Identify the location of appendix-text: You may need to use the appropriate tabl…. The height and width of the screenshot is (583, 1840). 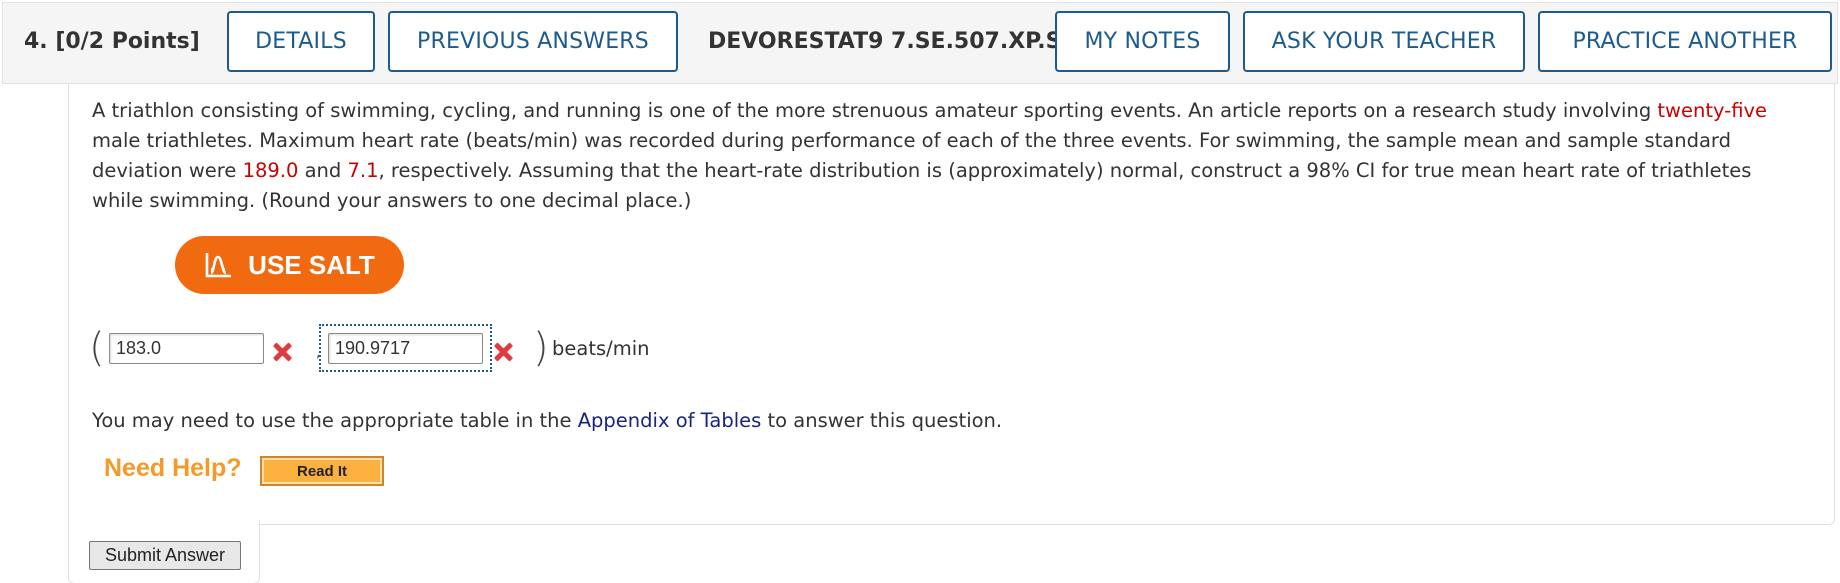
(335, 420).